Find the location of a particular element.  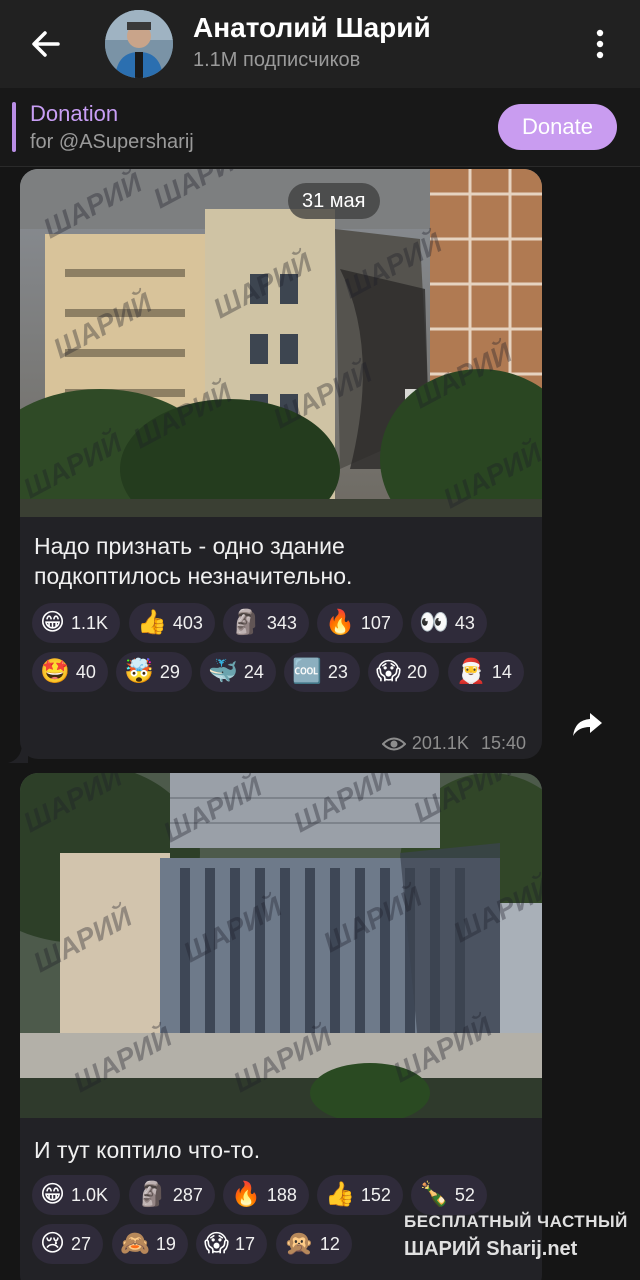

reaction-emoji-icon: 🙊 is located at coordinates (299, 1243).